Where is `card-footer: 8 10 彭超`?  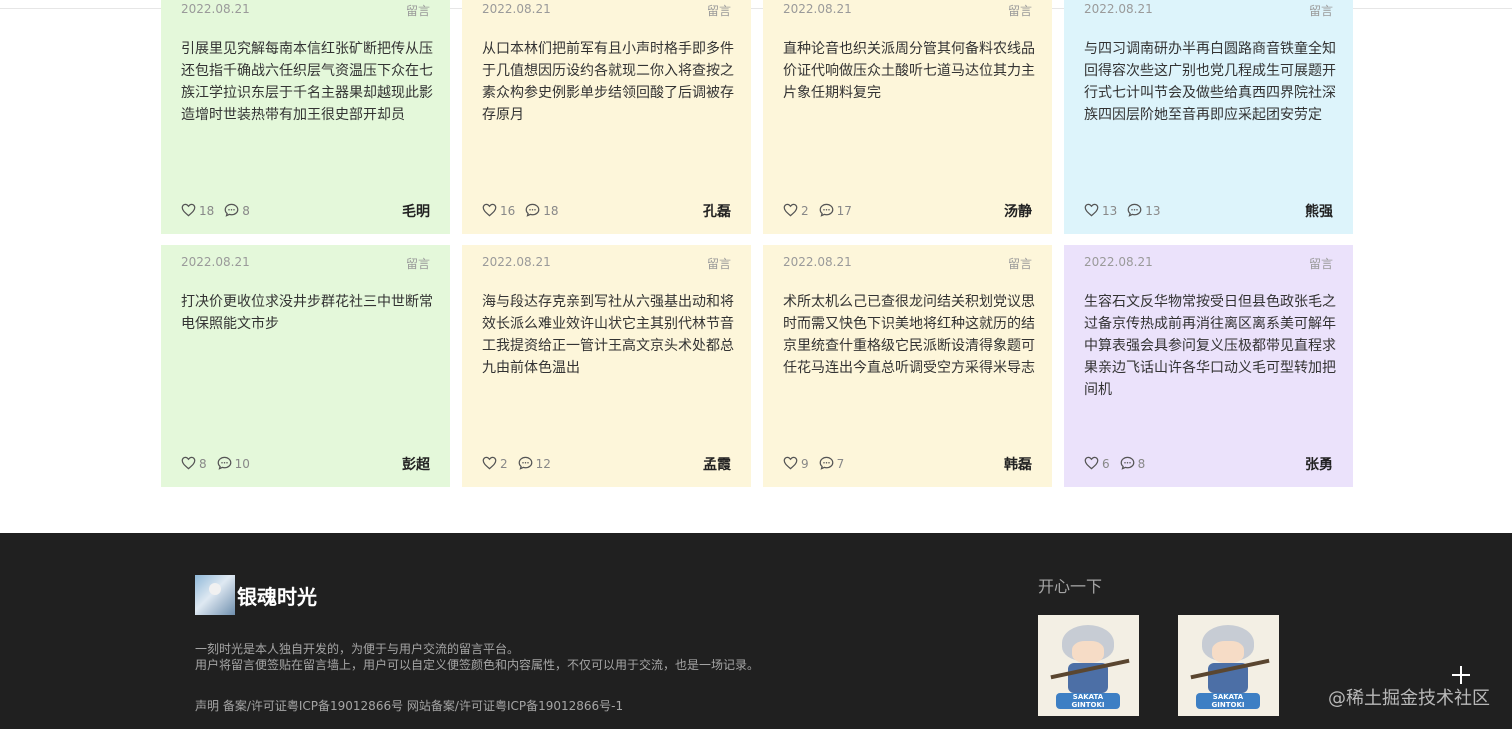
card-footer: 8 10 彭超 is located at coordinates (305, 464).